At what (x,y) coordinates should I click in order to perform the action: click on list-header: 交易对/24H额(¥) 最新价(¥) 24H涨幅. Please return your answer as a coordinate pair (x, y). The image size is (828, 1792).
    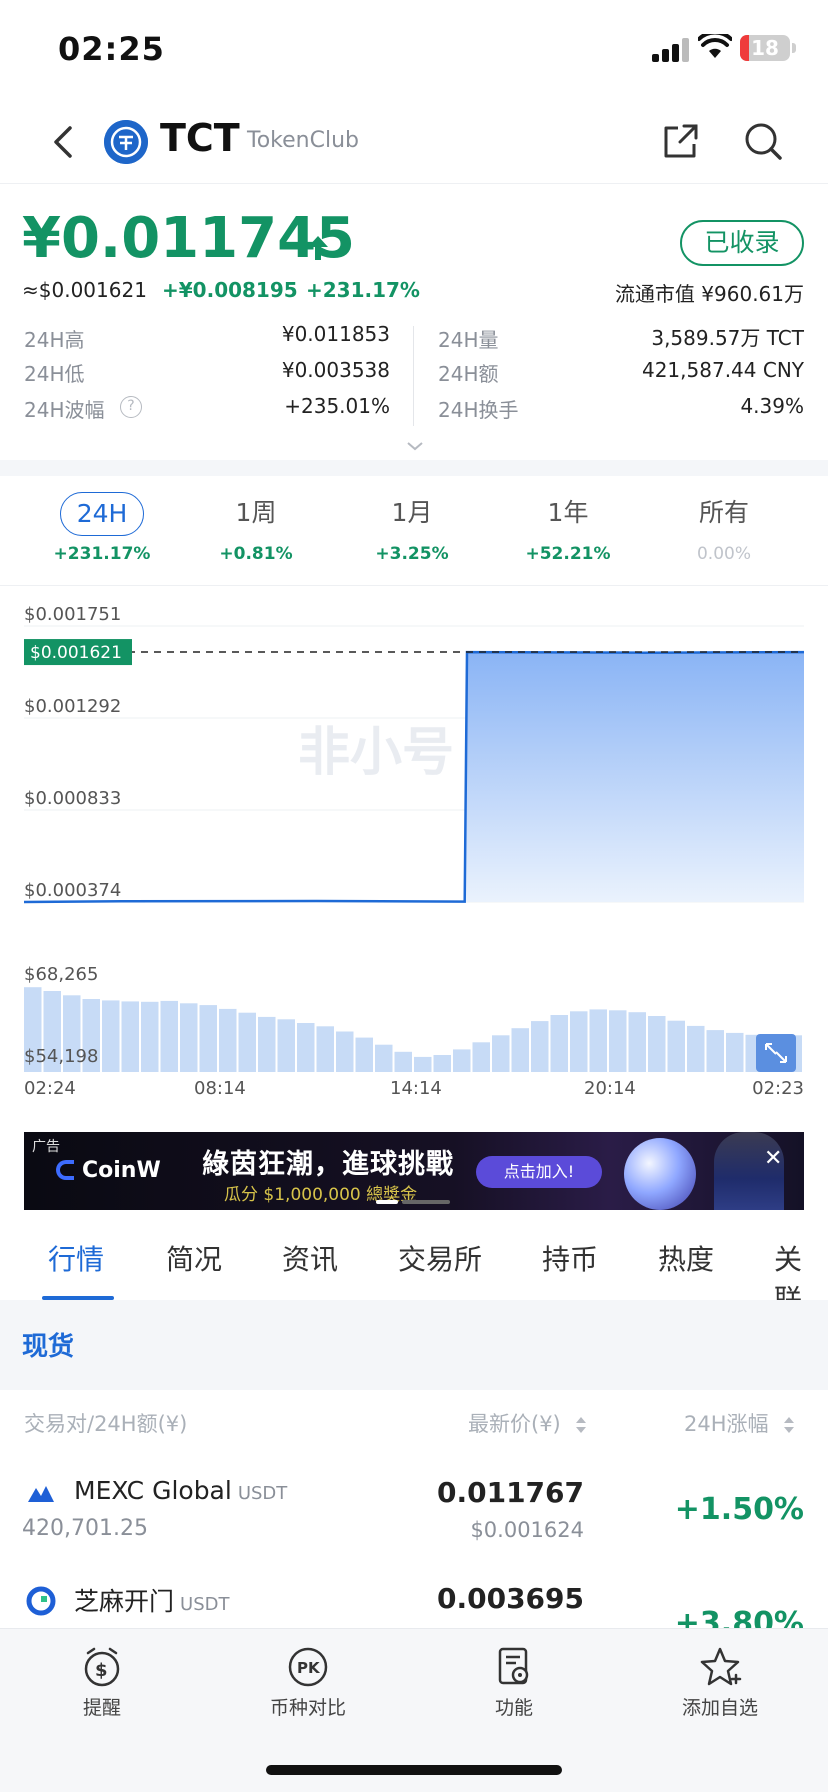
    Looking at the image, I should click on (414, 1419).